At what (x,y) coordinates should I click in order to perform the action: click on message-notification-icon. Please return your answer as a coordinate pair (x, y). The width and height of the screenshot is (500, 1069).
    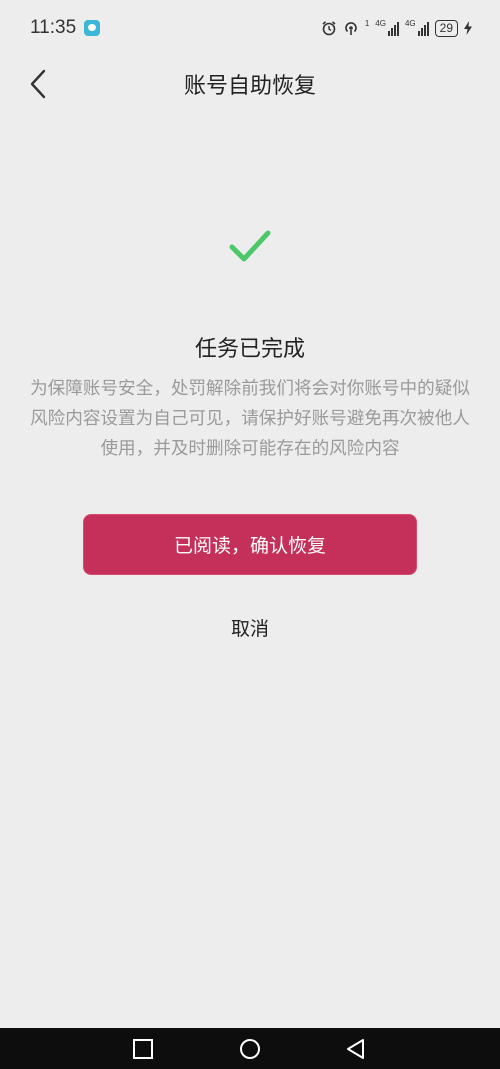
    Looking at the image, I should click on (92, 28).